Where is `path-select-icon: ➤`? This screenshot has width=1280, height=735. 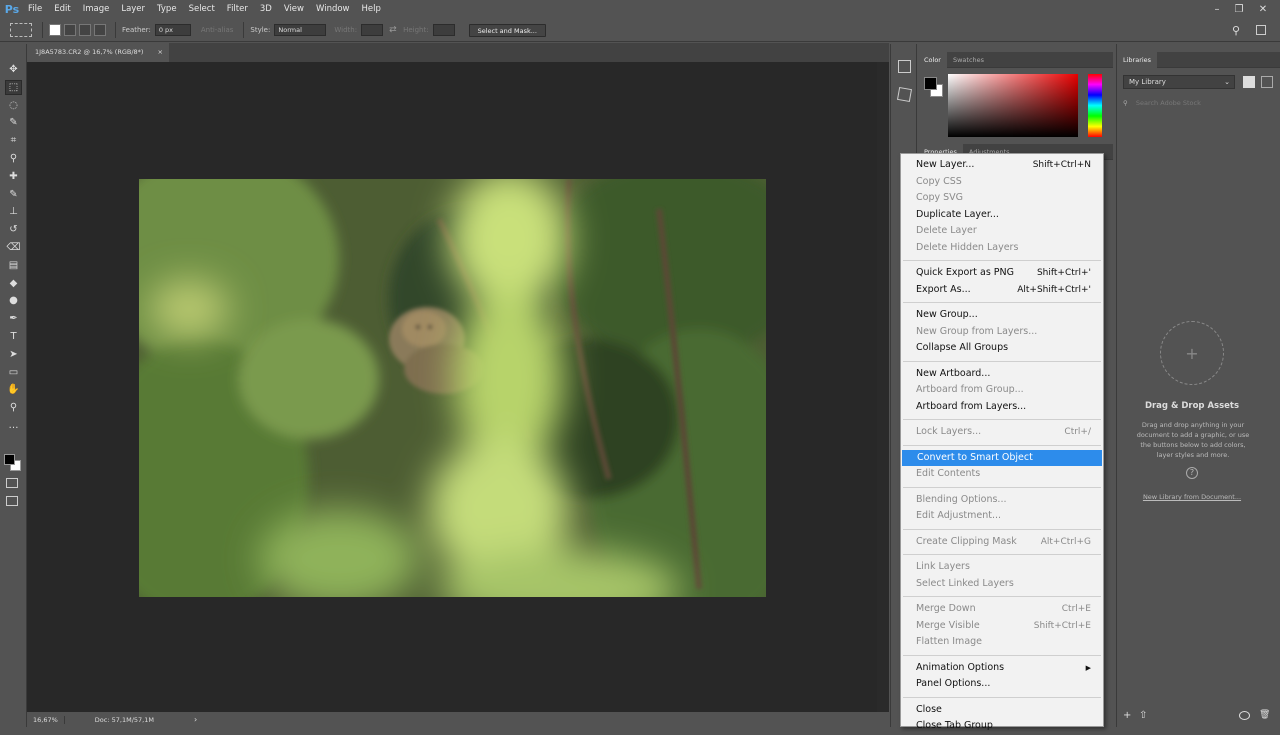
path-select-icon: ➤ is located at coordinates (13, 354).